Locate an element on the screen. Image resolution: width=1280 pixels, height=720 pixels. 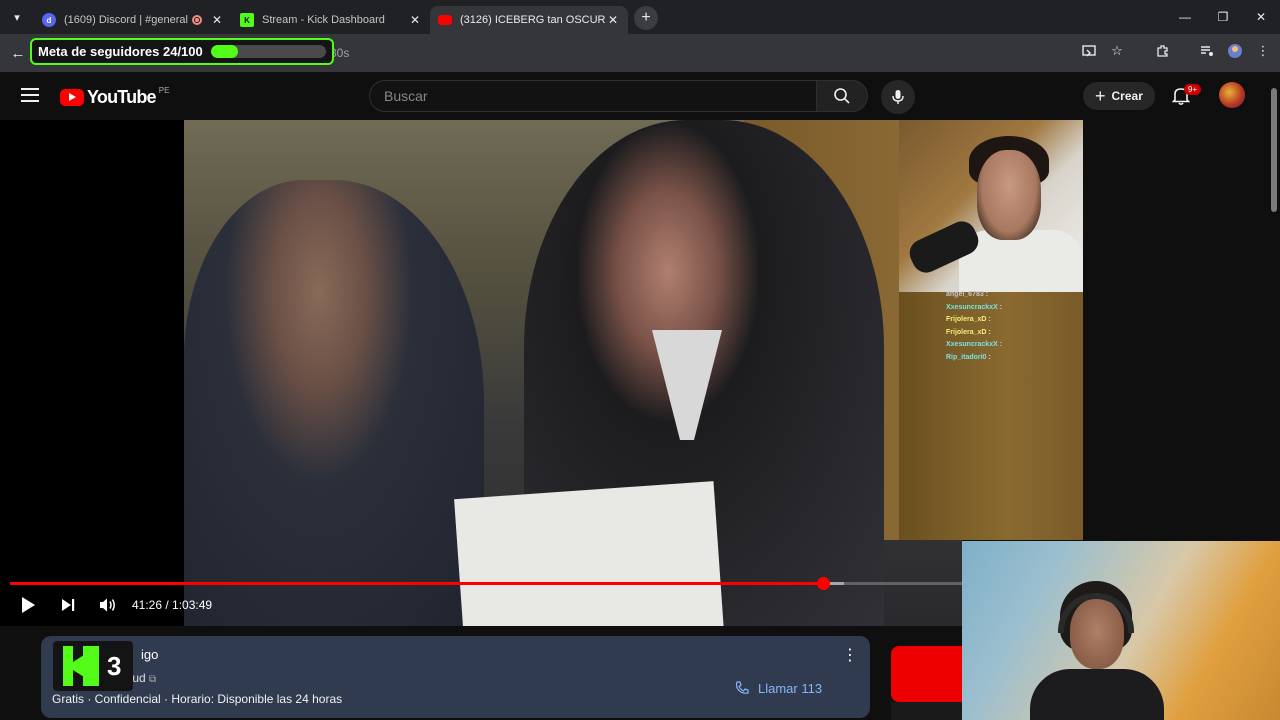
phone-icon is located at coordinates (742, 687).